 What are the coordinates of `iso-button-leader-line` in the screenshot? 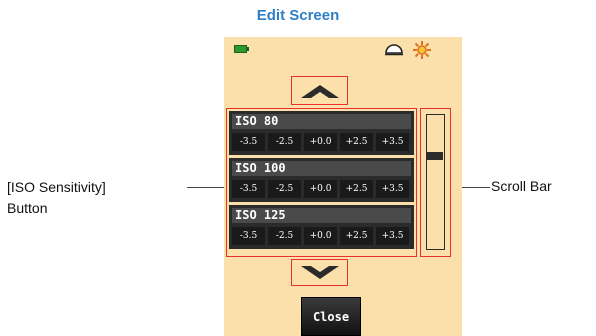 It's located at (207, 187).